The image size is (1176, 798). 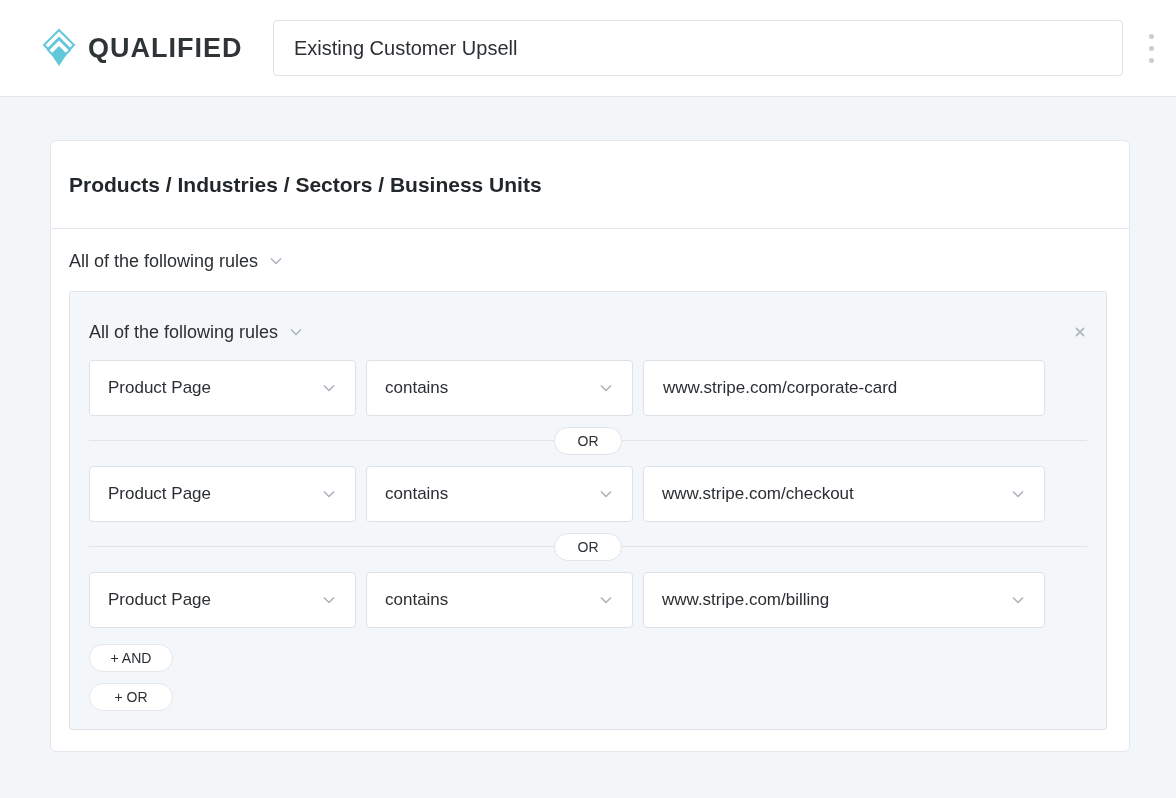 I want to click on section-title: Products / Industries / Sectors / Business Units, so click(x=305, y=184).